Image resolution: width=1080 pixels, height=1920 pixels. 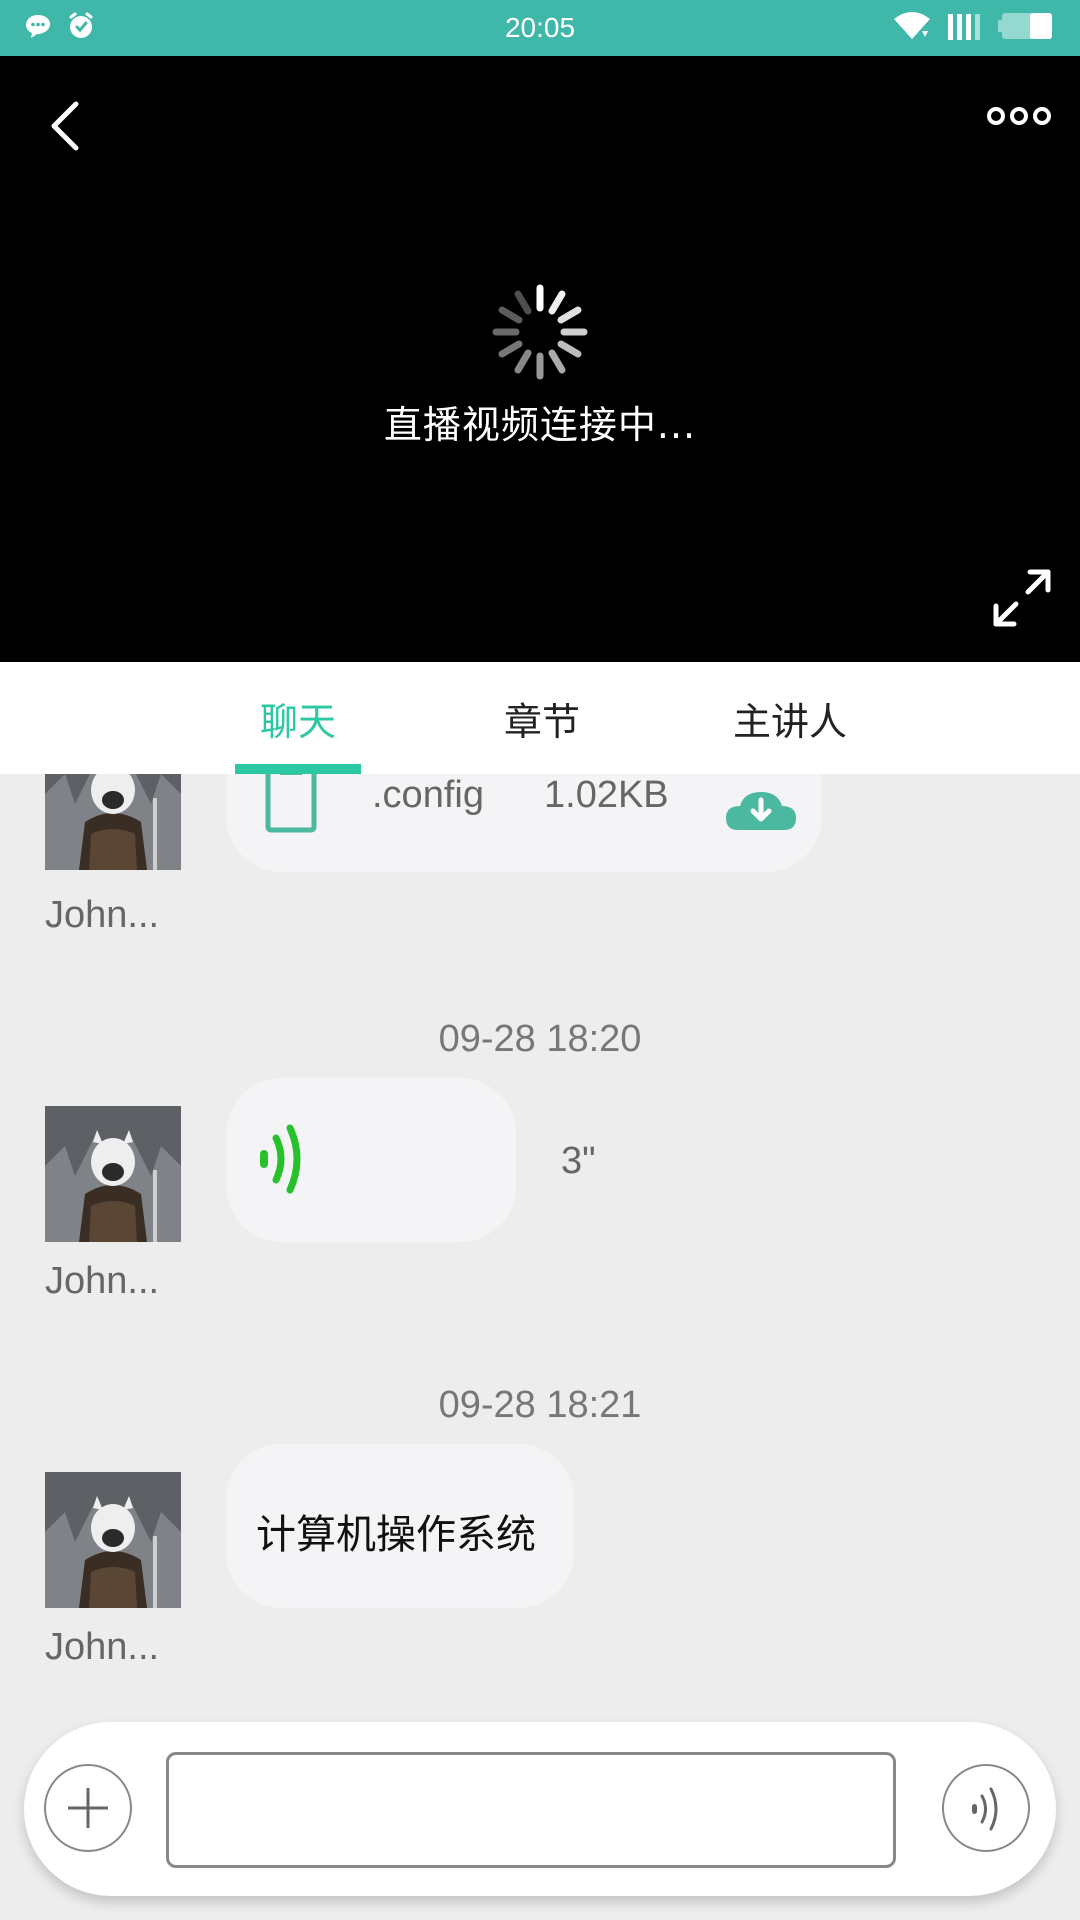 I want to click on message-input-bar, so click(x=540, y=1809).